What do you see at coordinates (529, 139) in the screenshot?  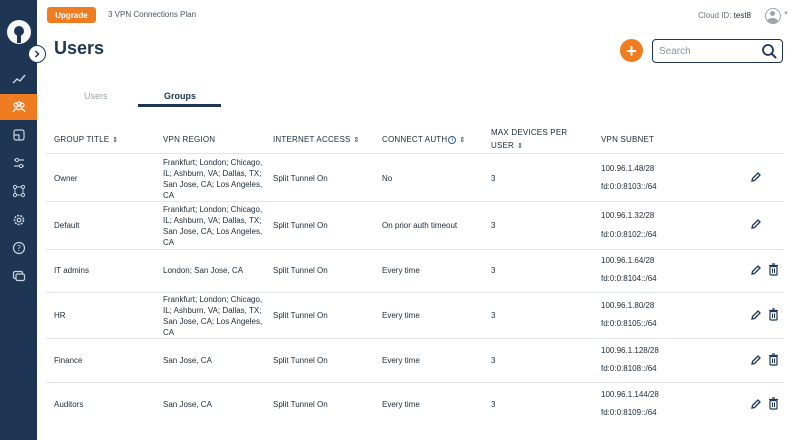 I see `column-header-max-devices: MAX DEVICES PER USER ⇕` at bounding box center [529, 139].